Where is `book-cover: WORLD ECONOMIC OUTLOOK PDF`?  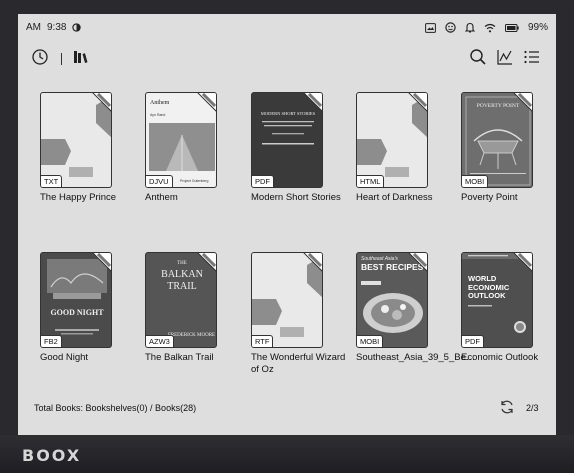
book-cover: WORLD ECONOMIC OUTLOOK PDF is located at coordinates (497, 300).